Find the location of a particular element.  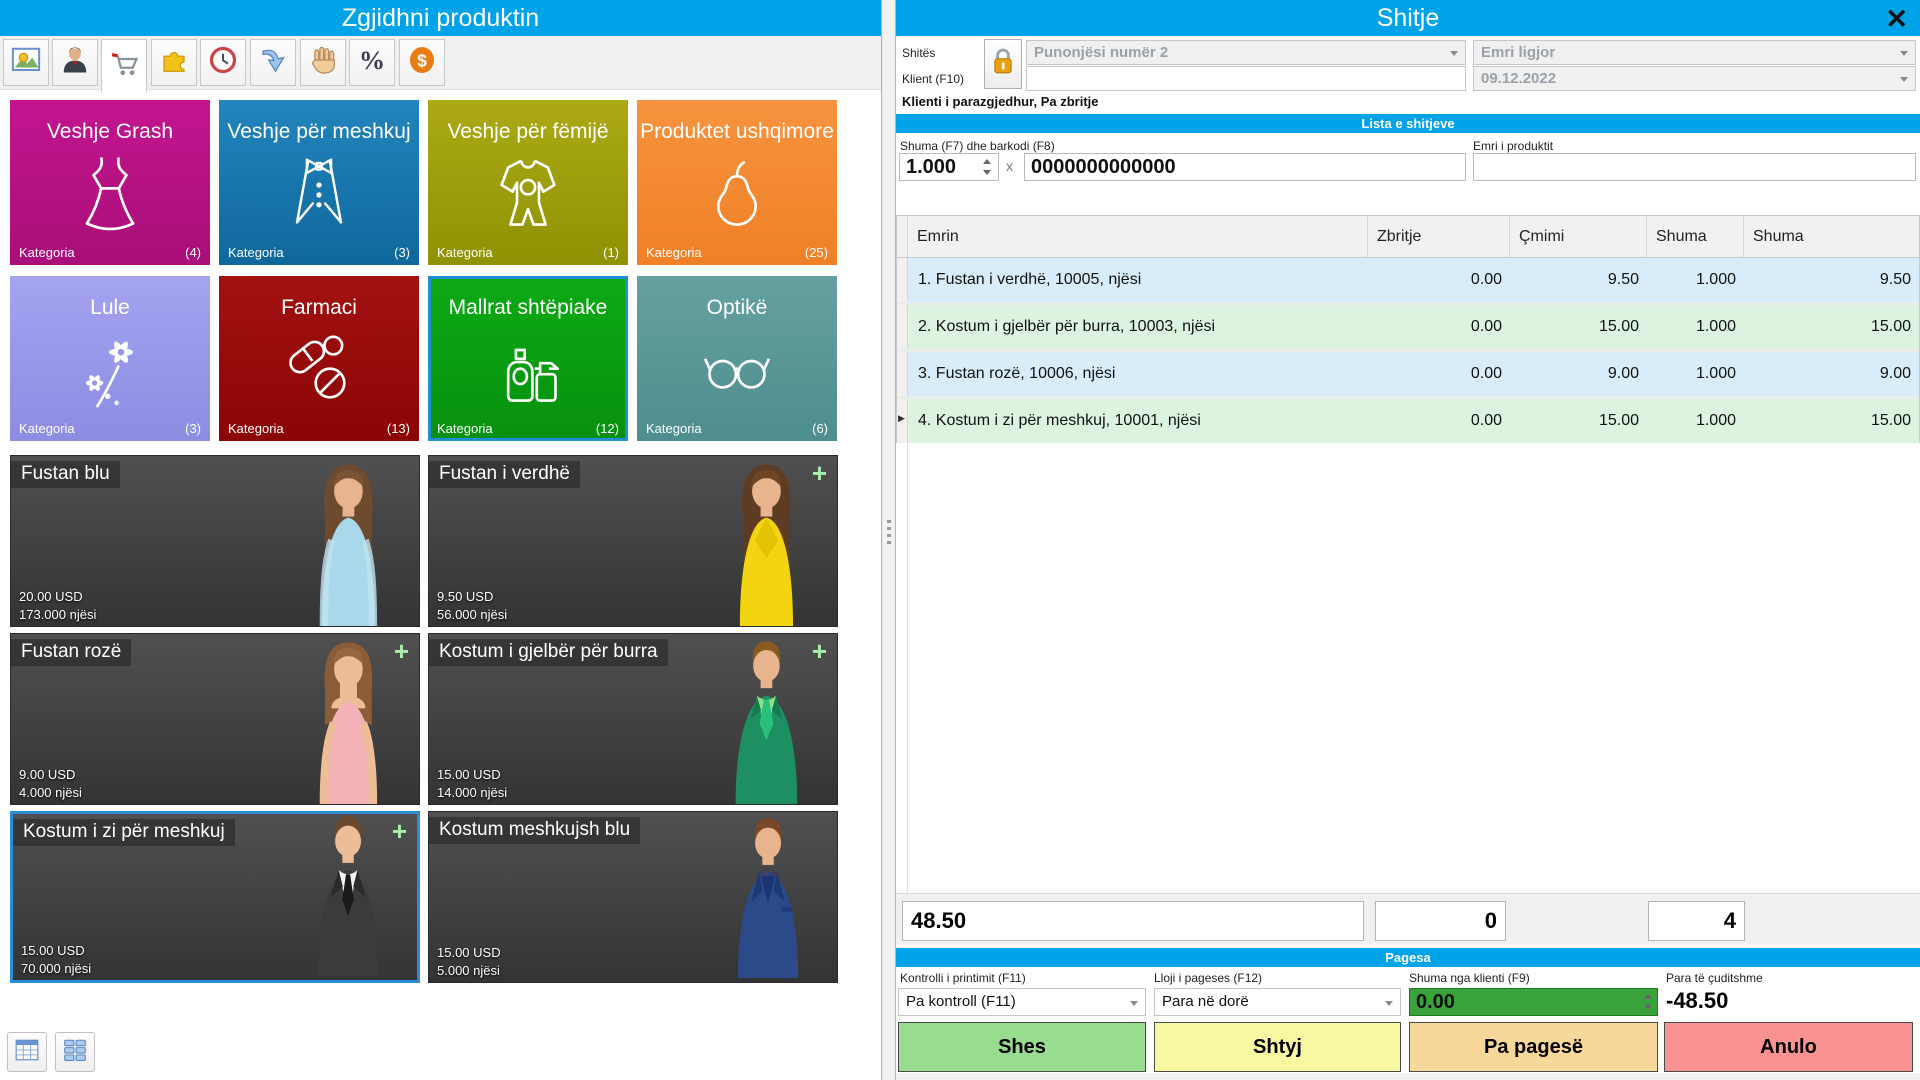

lock-button is located at coordinates (1003, 64).